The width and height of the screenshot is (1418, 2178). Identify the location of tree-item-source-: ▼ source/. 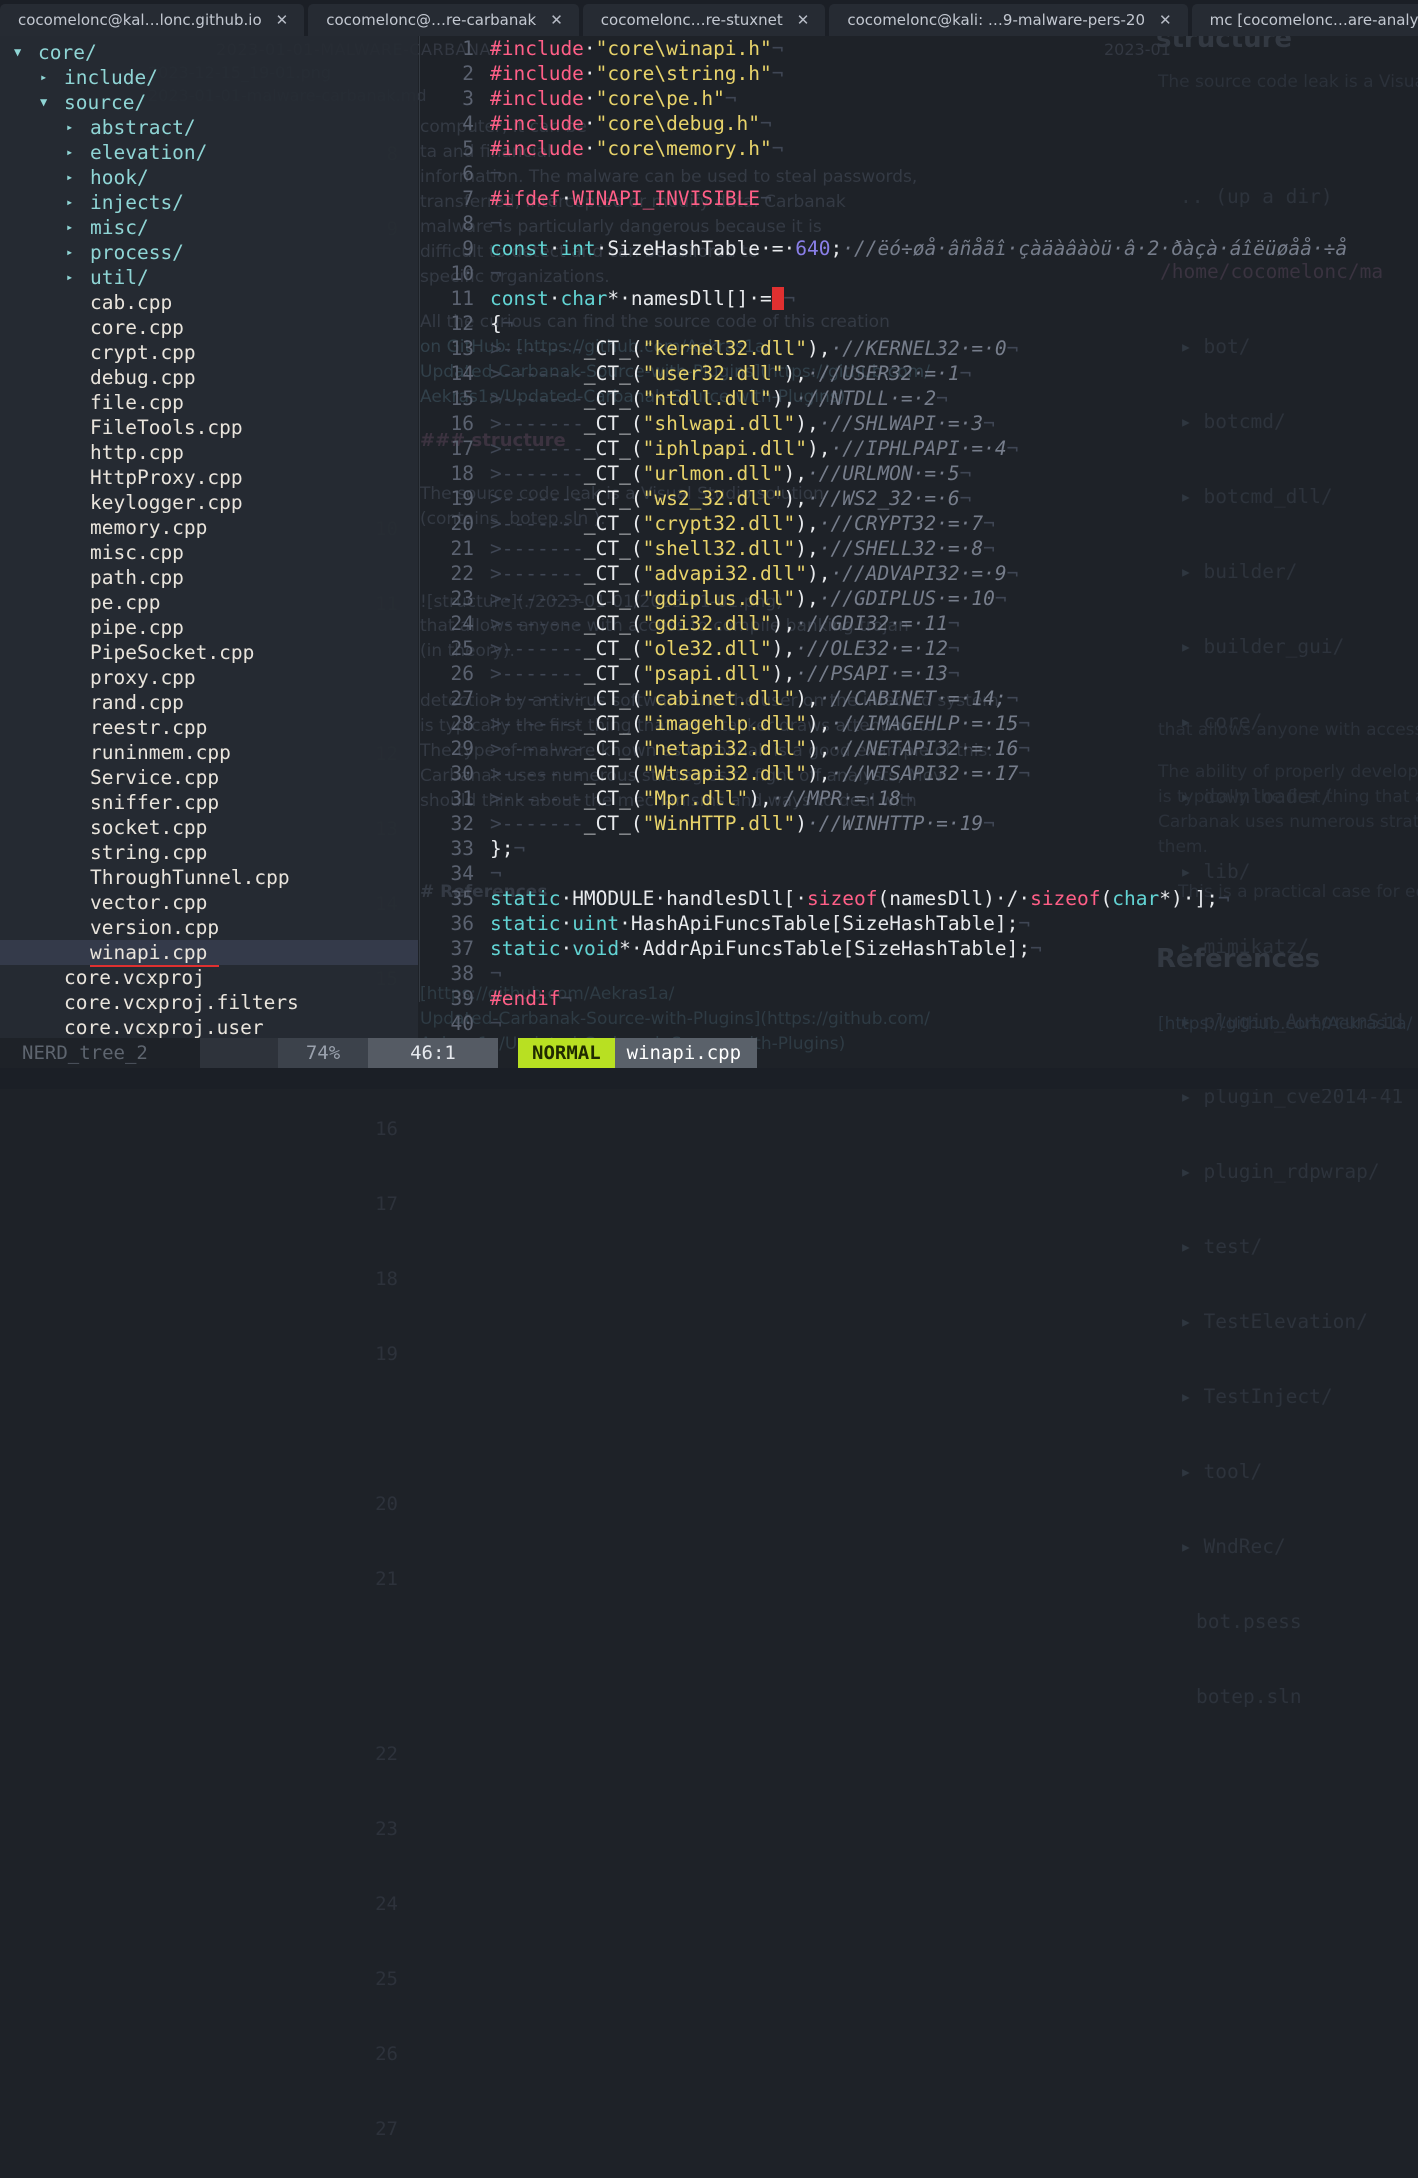
(209, 102).